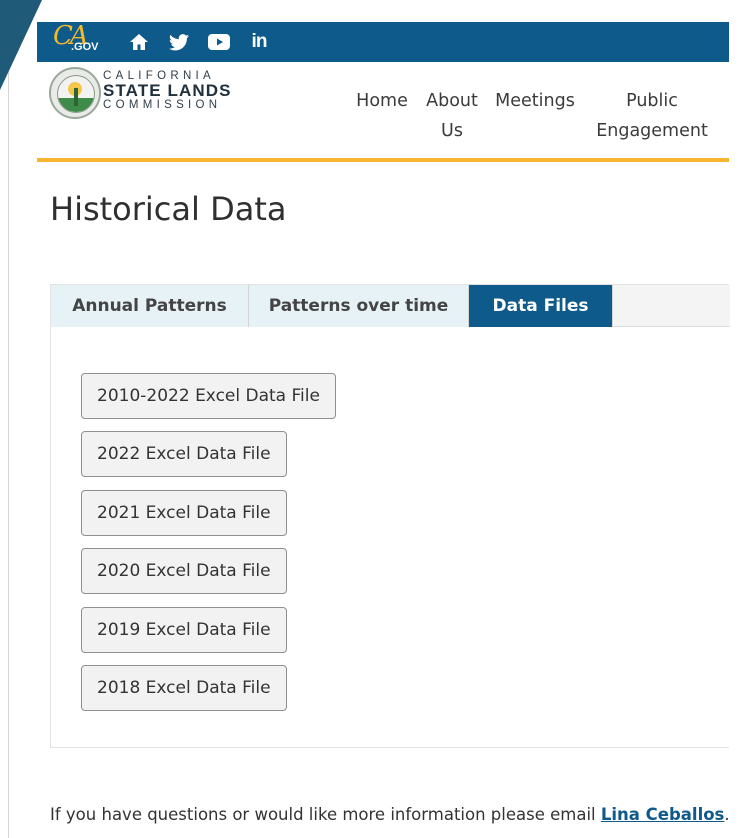 This screenshot has width=741, height=838. I want to click on youtube-icon, so click(219, 42).